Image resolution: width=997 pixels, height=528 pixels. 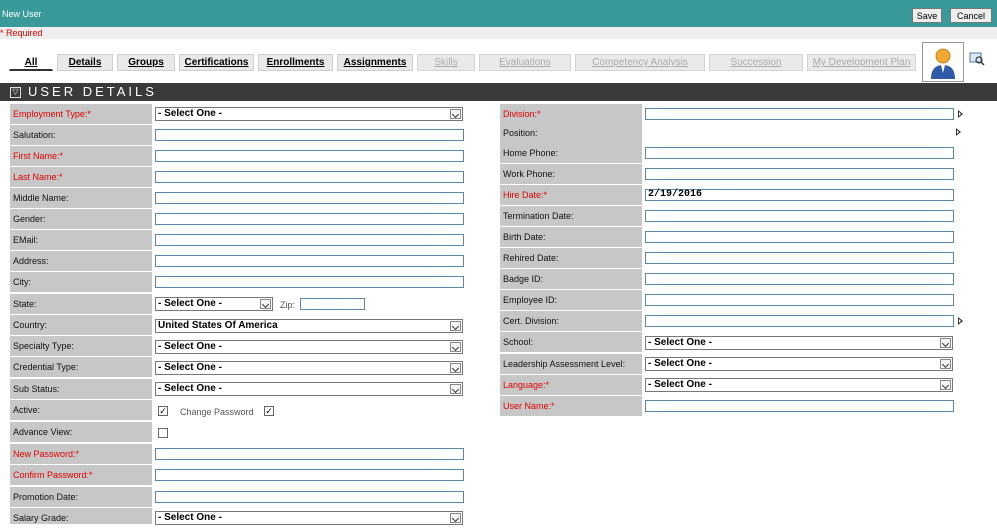 I want to click on user-photo, so click(x=943, y=62).